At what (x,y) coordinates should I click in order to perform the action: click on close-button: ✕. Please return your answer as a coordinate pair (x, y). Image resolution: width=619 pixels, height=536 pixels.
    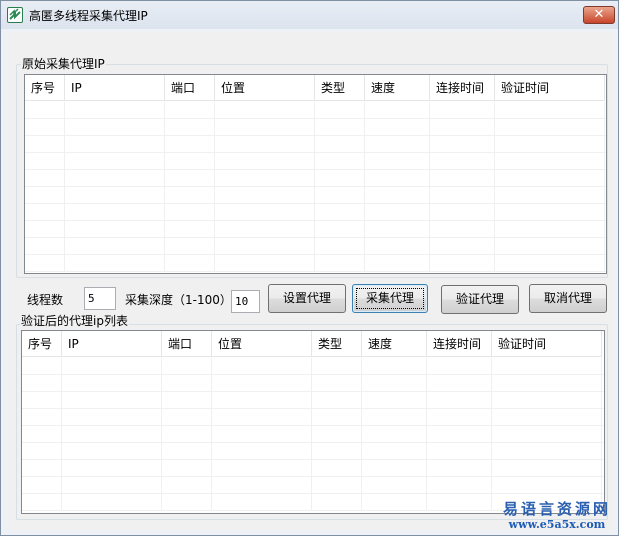
    Looking at the image, I should click on (599, 15).